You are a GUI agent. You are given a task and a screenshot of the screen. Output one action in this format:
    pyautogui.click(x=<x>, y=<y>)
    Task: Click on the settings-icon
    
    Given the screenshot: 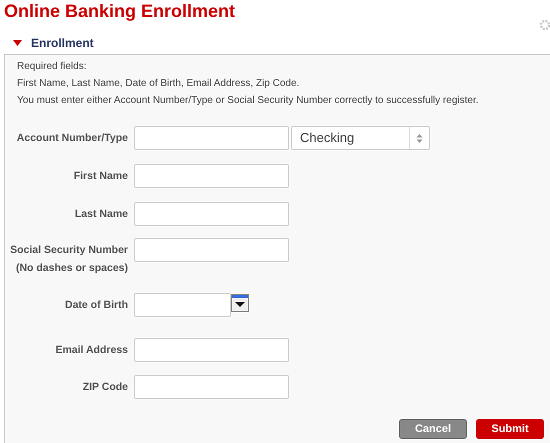 What is the action you would take?
    pyautogui.click(x=545, y=25)
    